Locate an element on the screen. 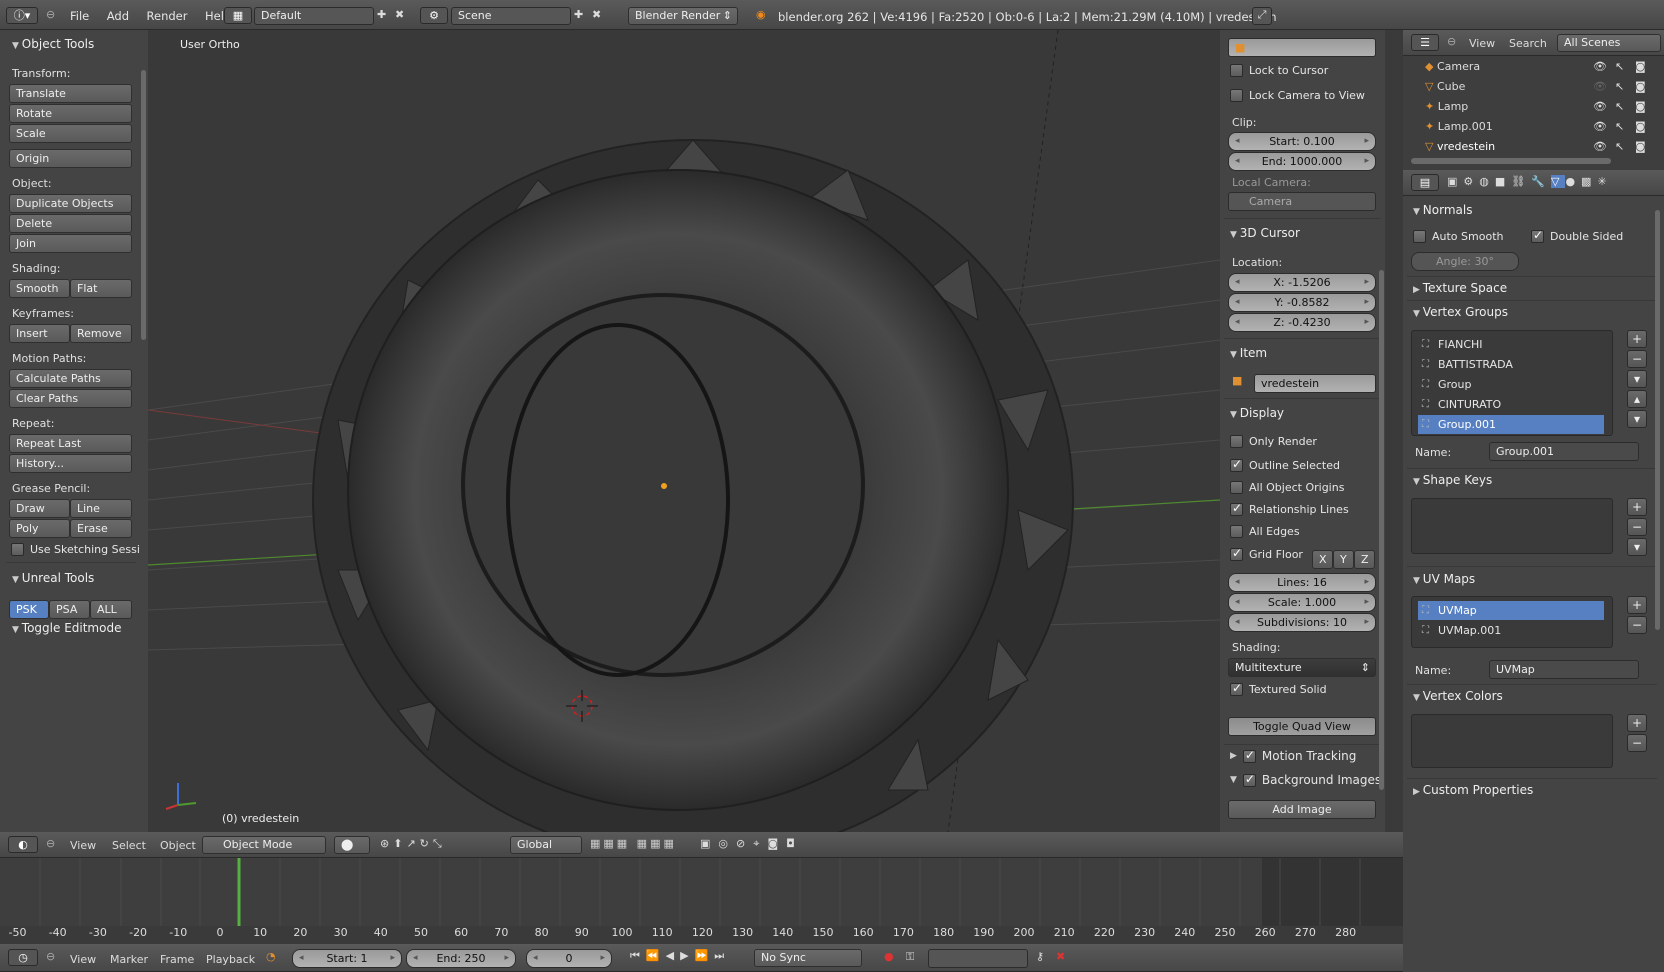 This screenshot has height=972, width=1664. properties-scrollbar is located at coordinates (1381, 530).